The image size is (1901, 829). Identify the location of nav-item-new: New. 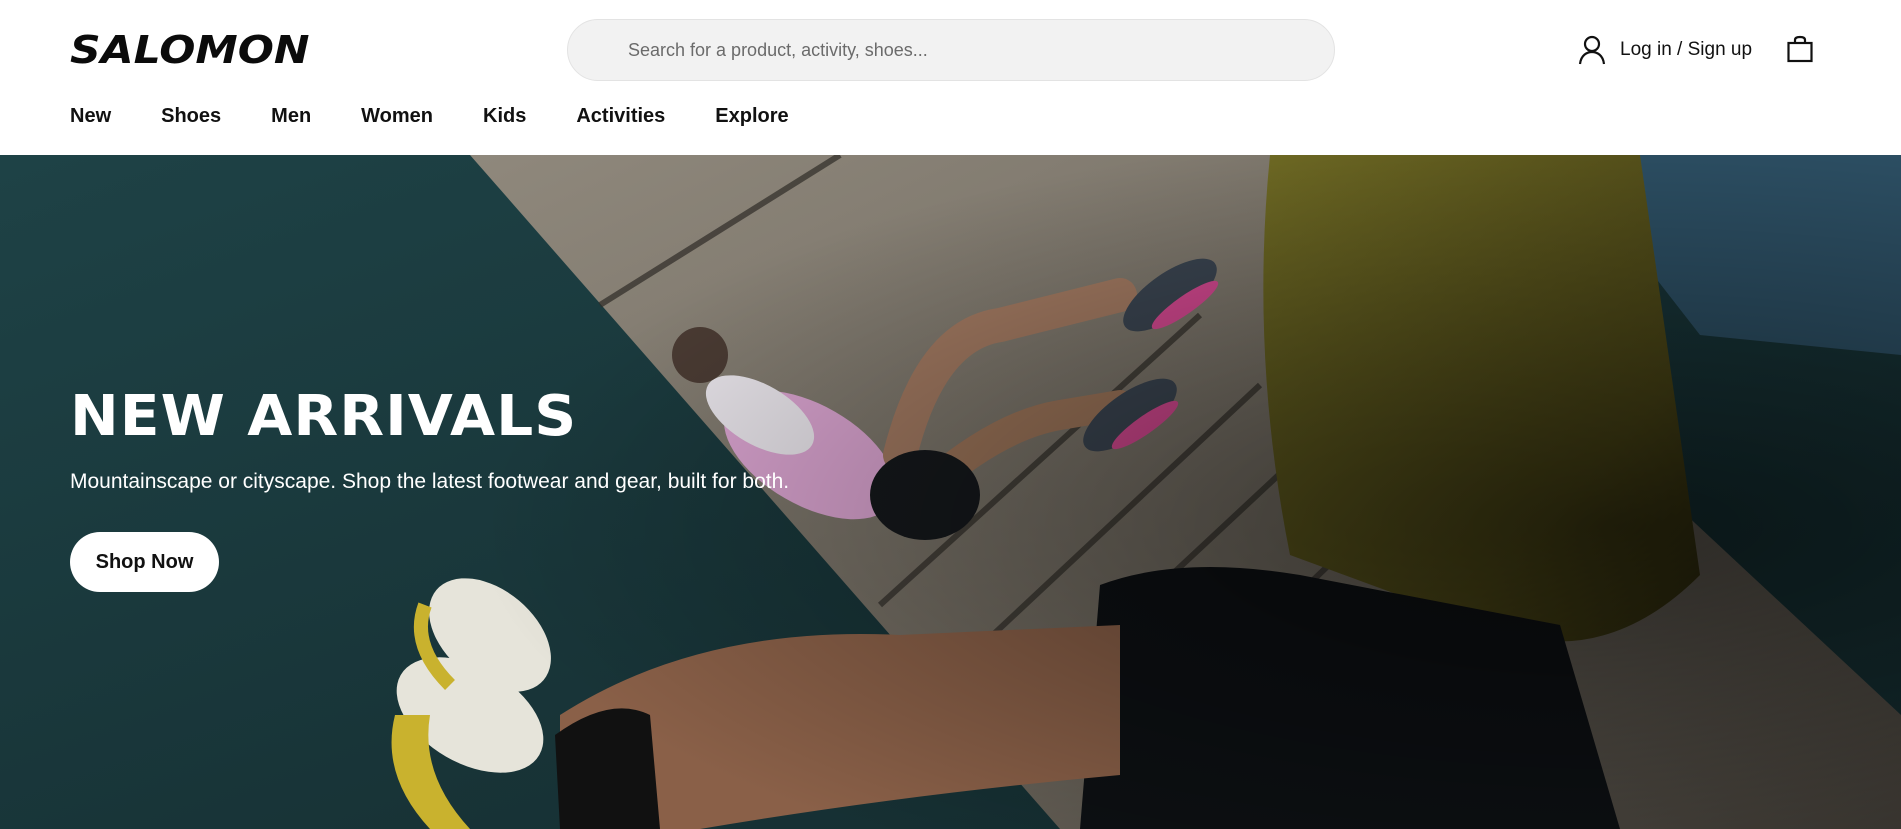
(90, 116).